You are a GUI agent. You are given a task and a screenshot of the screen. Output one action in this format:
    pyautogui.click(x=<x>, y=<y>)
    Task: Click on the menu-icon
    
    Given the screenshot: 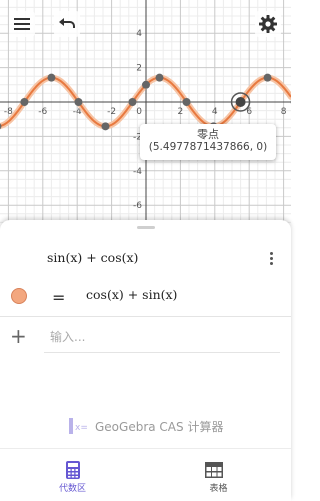 What is the action you would take?
    pyautogui.click(x=22, y=24)
    